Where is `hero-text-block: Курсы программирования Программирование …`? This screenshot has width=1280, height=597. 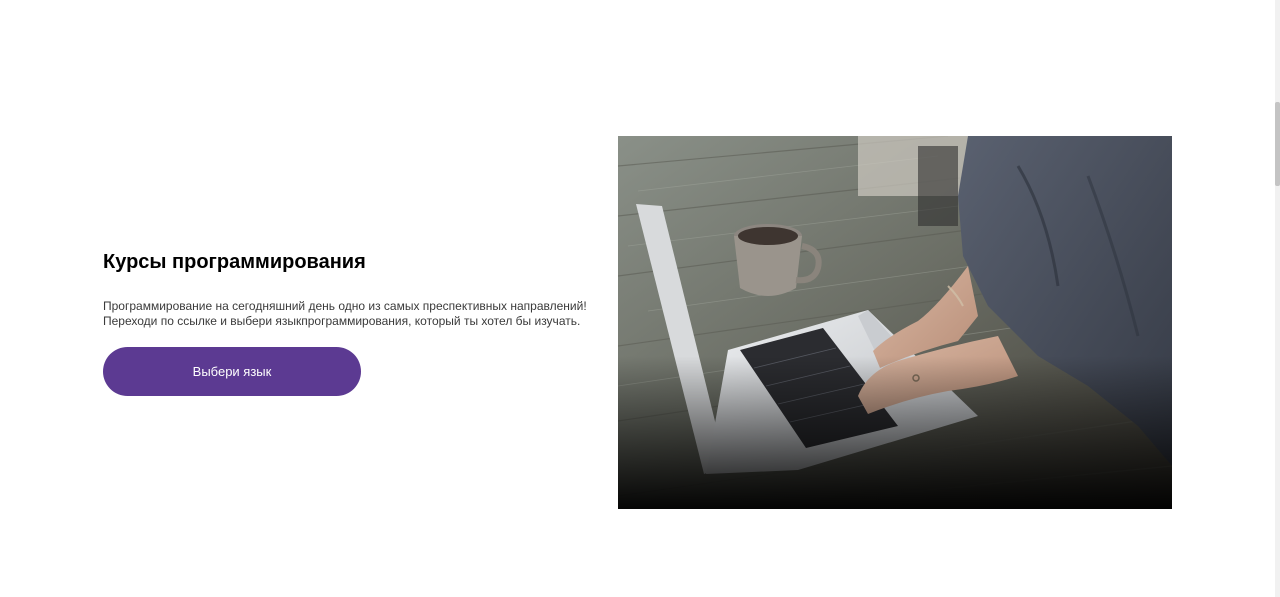 hero-text-block: Курсы программирования Программирование … is located at coordinates (353, 288).